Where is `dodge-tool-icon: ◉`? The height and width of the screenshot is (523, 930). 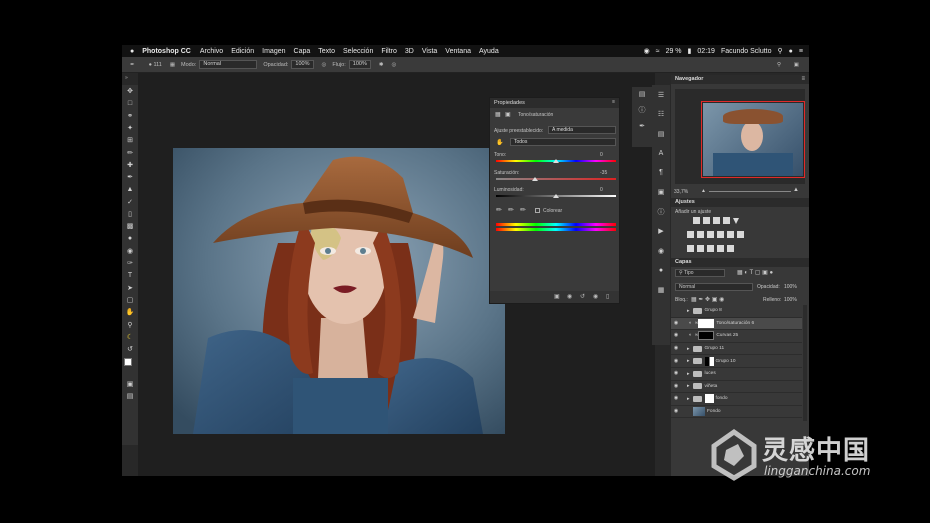 dodge-tool-icon: ◉ is located at coordinates (130, 251).